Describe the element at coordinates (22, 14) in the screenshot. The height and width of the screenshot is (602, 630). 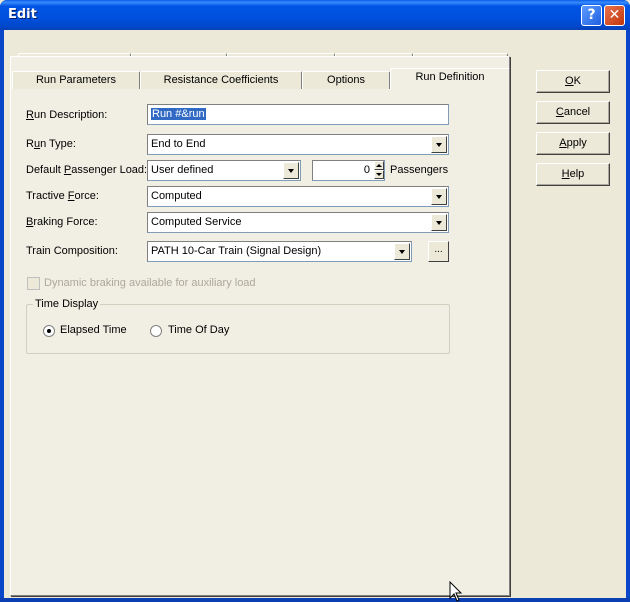
I see `window-title: Edit` at that location.